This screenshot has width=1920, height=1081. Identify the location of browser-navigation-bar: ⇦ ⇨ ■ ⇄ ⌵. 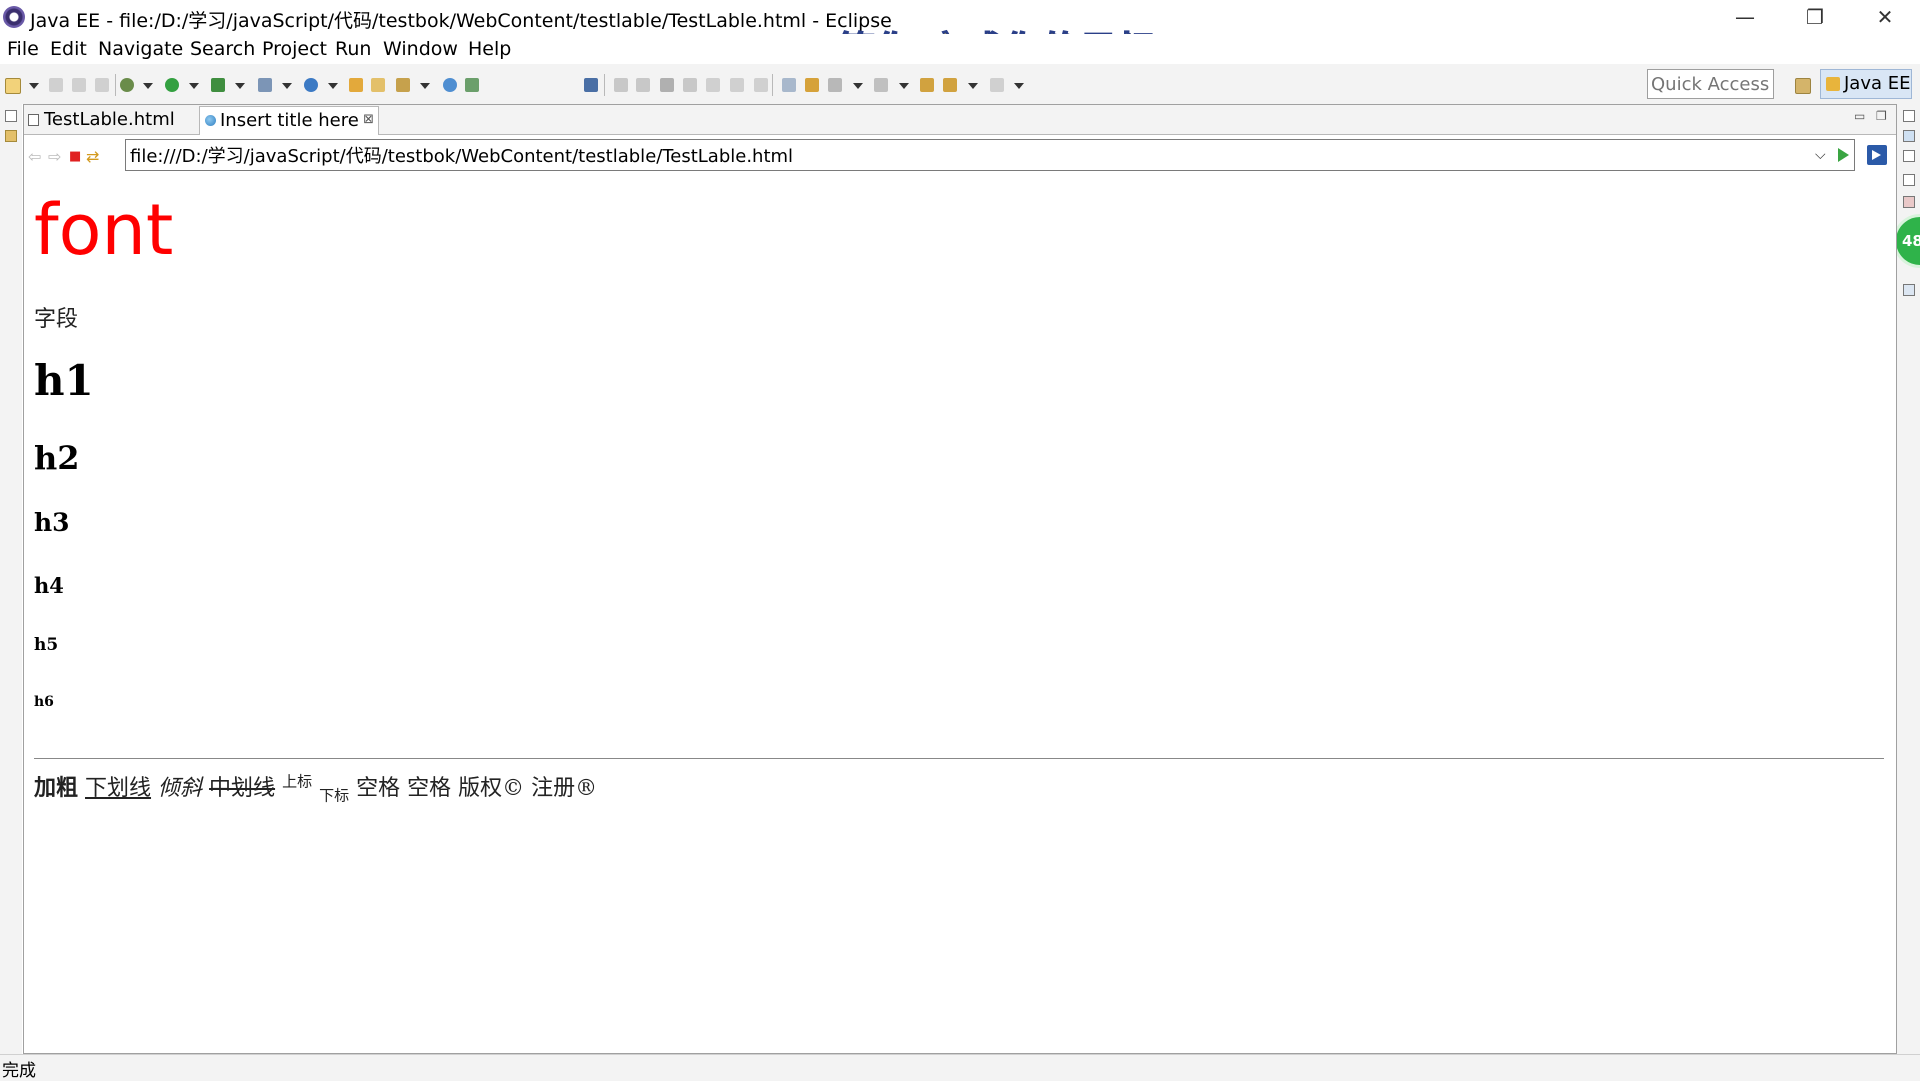
(960, 155).